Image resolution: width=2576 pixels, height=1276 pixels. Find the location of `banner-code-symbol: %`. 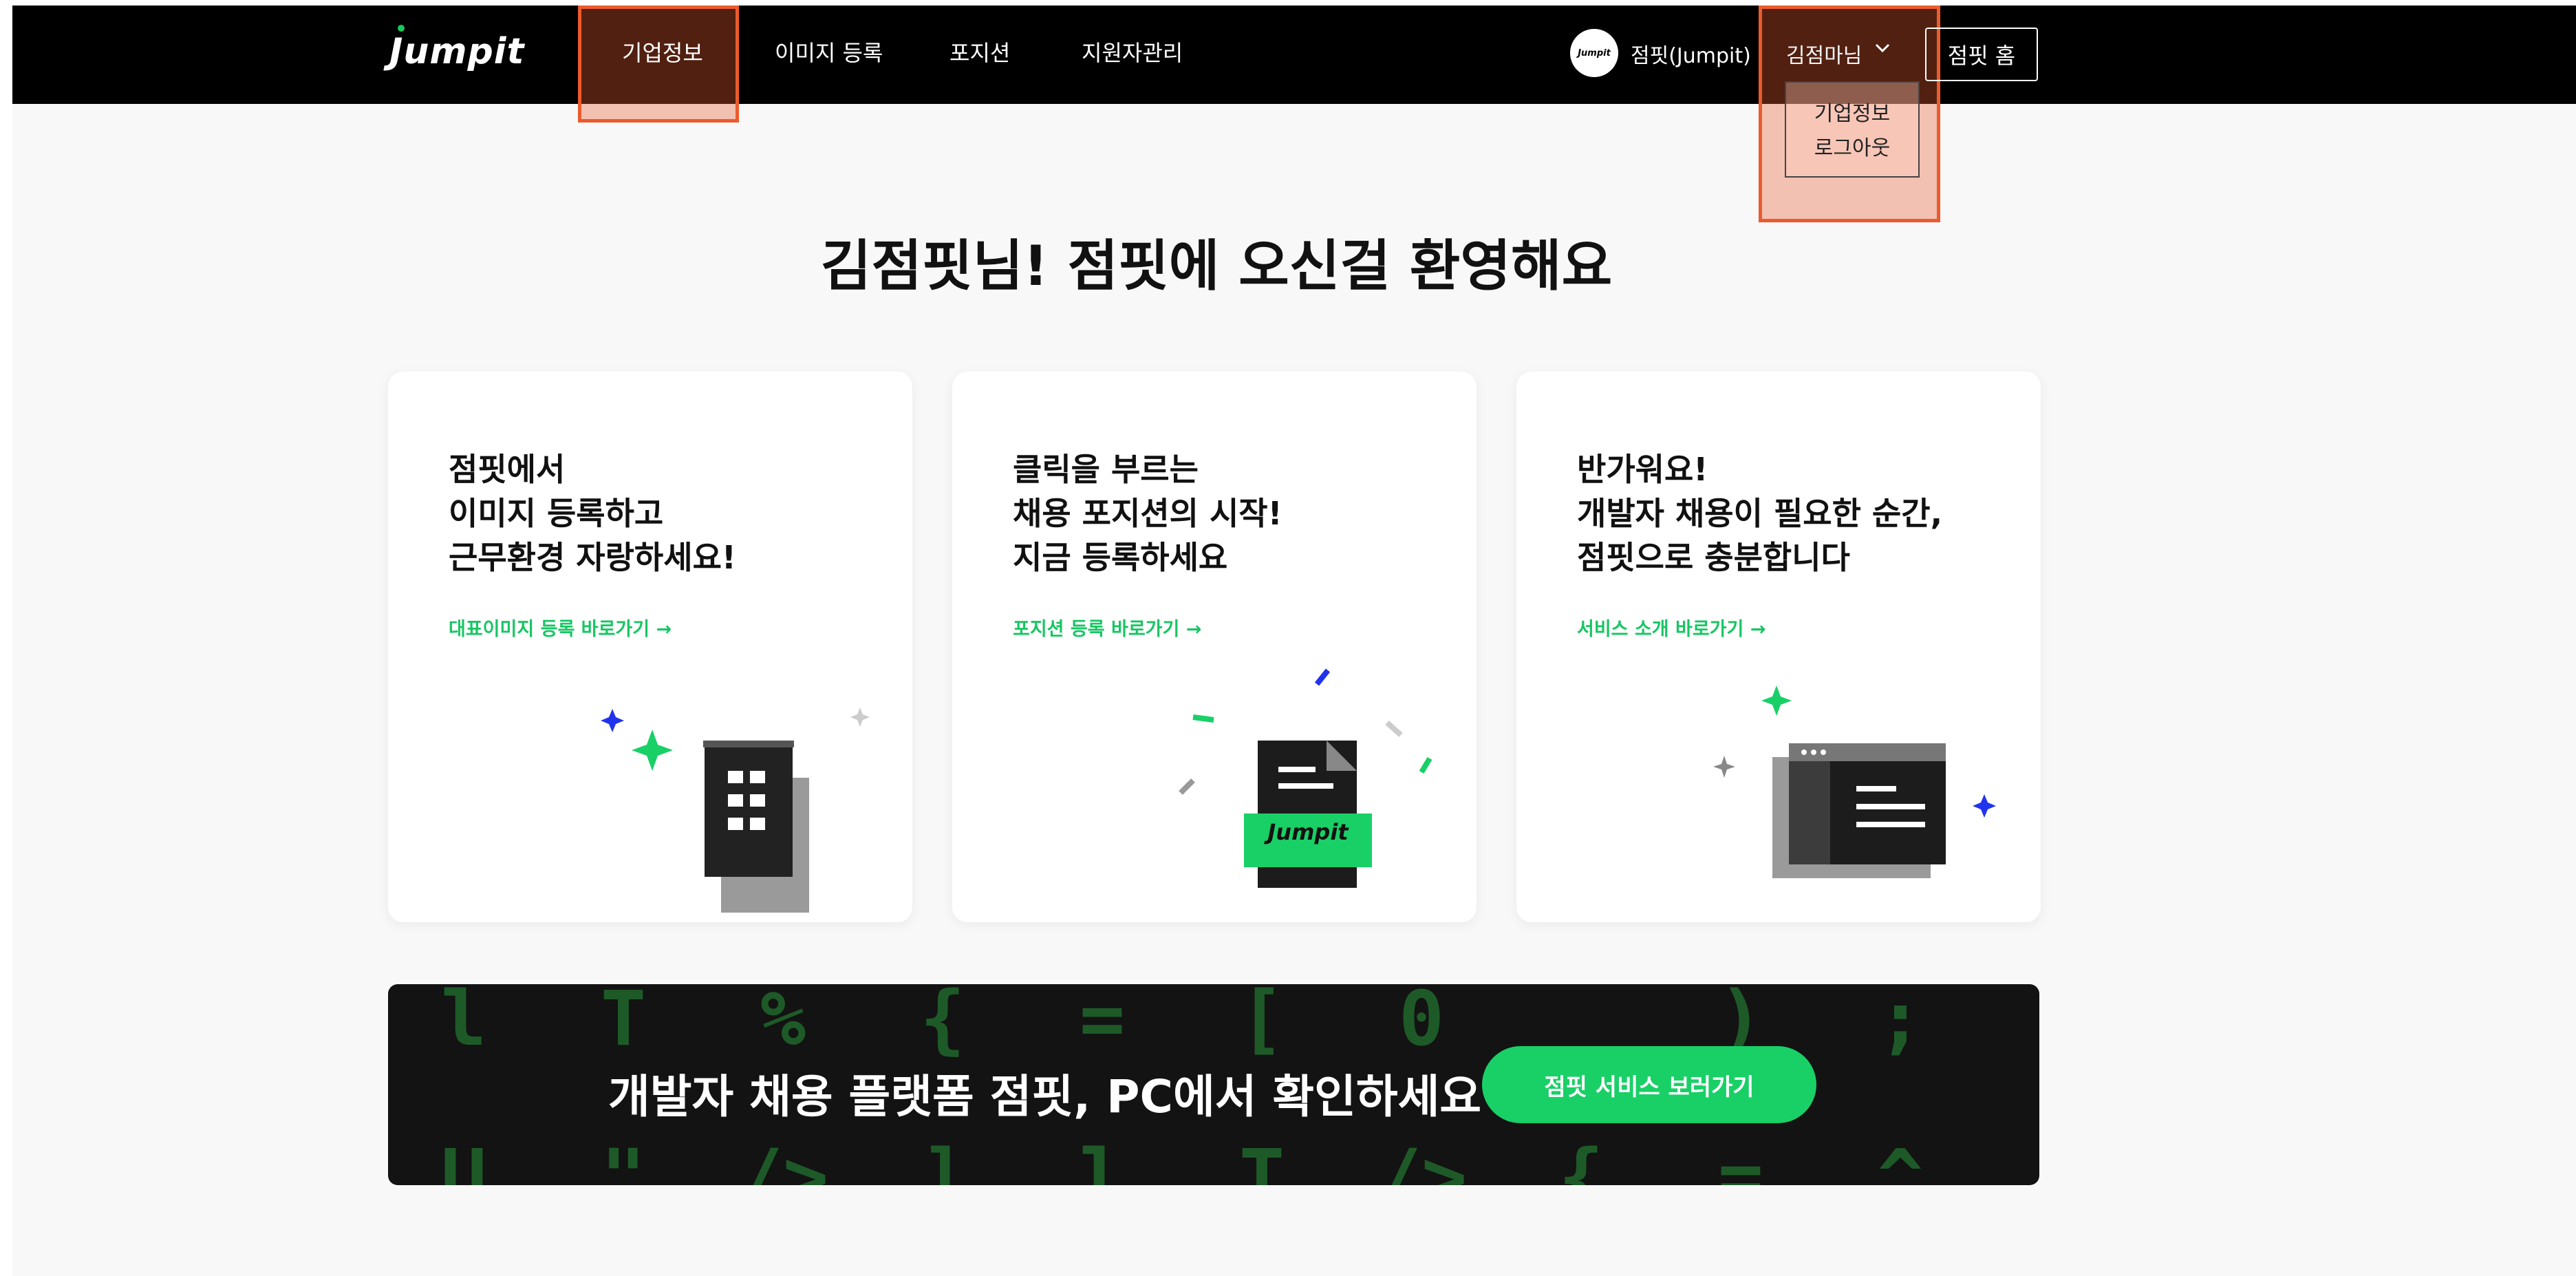

banner-code-symbol: % is located at coordinates (783, 1024).